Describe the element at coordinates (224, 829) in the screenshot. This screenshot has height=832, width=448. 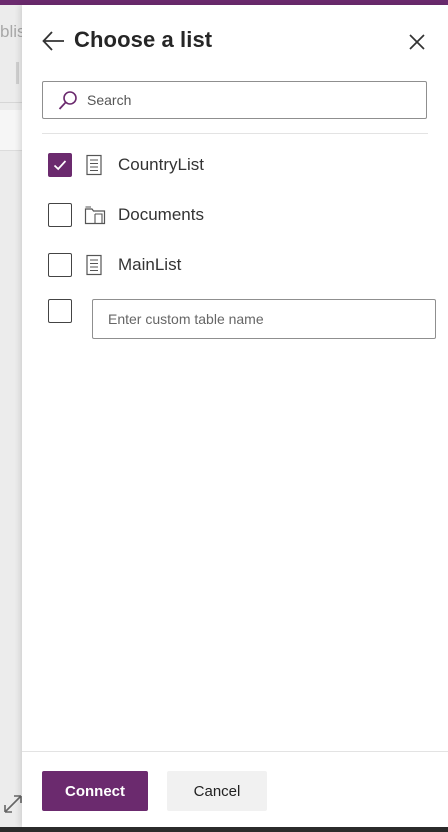
I see `bottom-bar` at that location.